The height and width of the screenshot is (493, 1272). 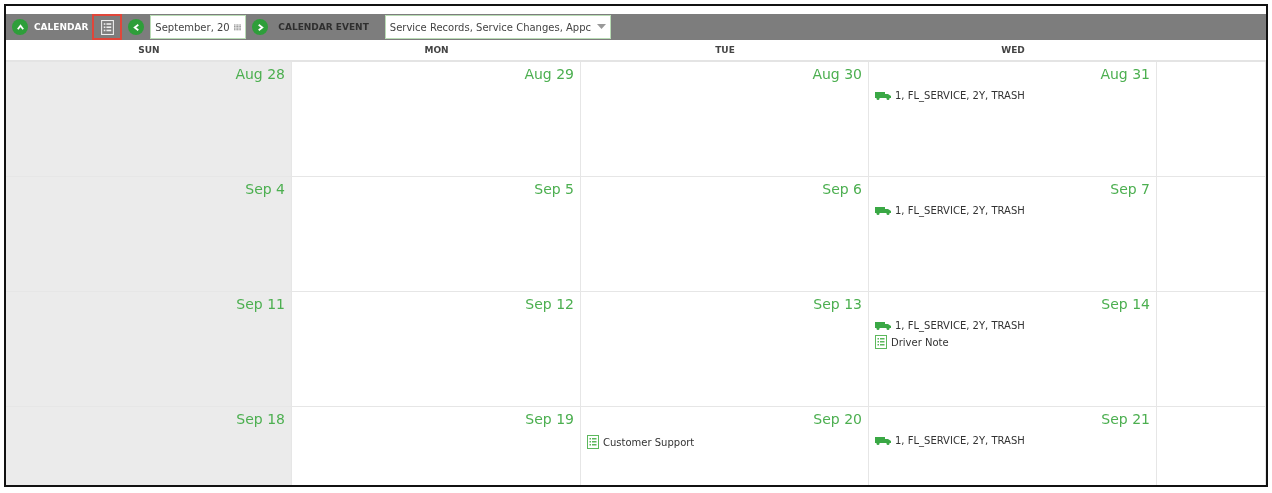 I want to click on filter-select: Service Records, Service Changes, Appc, so click(x=498, y=27).